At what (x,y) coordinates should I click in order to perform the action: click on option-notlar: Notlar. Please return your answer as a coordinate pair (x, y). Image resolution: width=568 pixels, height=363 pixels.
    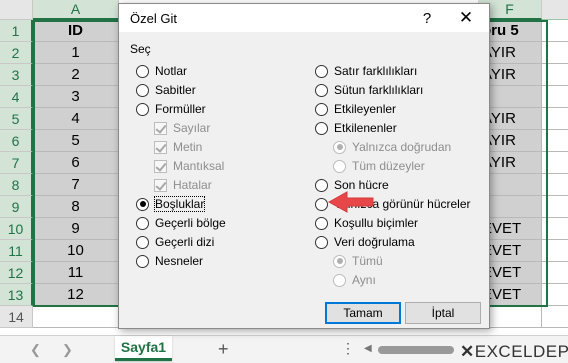
    Looking at the image, I should click on (161, 71).